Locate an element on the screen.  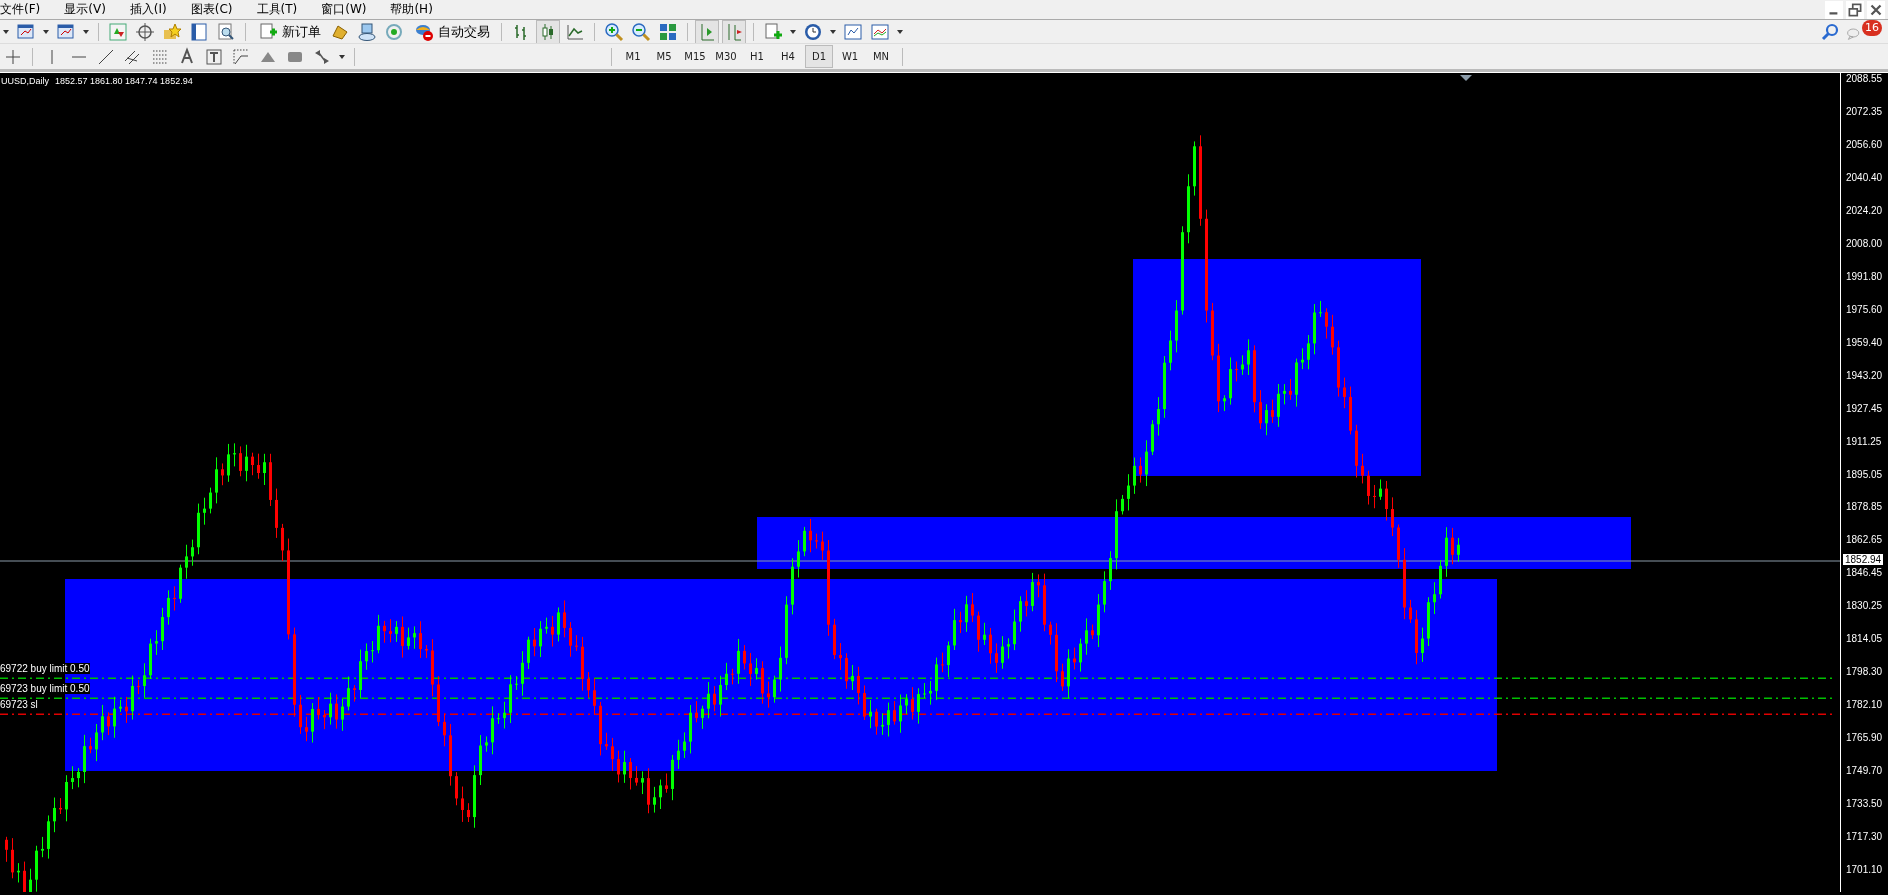
menu-item: 帮助(H) is located at coordinates (416, 9).